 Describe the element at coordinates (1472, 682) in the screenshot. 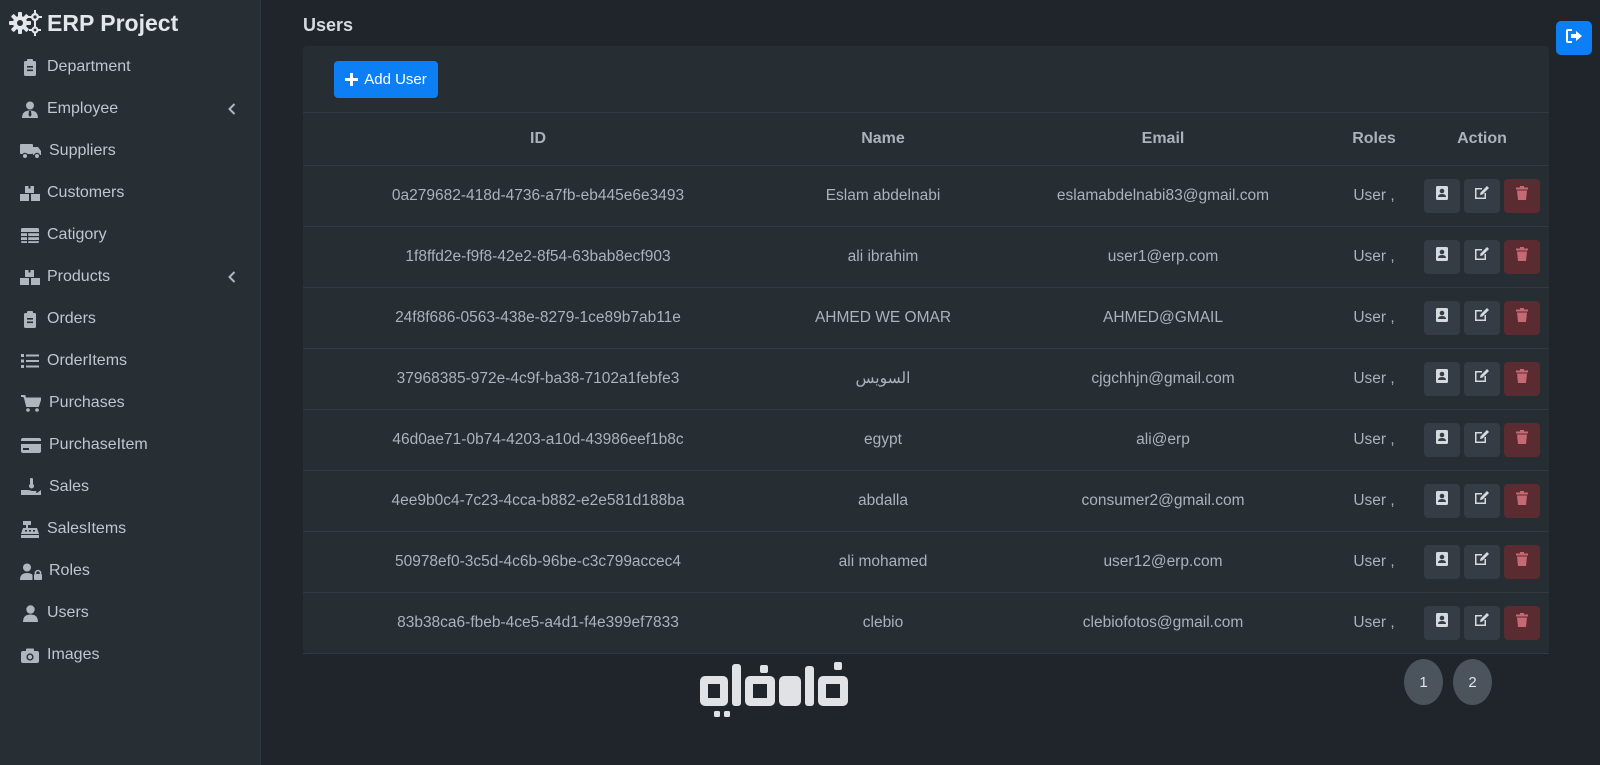

I see `page-button-2: 2` at that location.